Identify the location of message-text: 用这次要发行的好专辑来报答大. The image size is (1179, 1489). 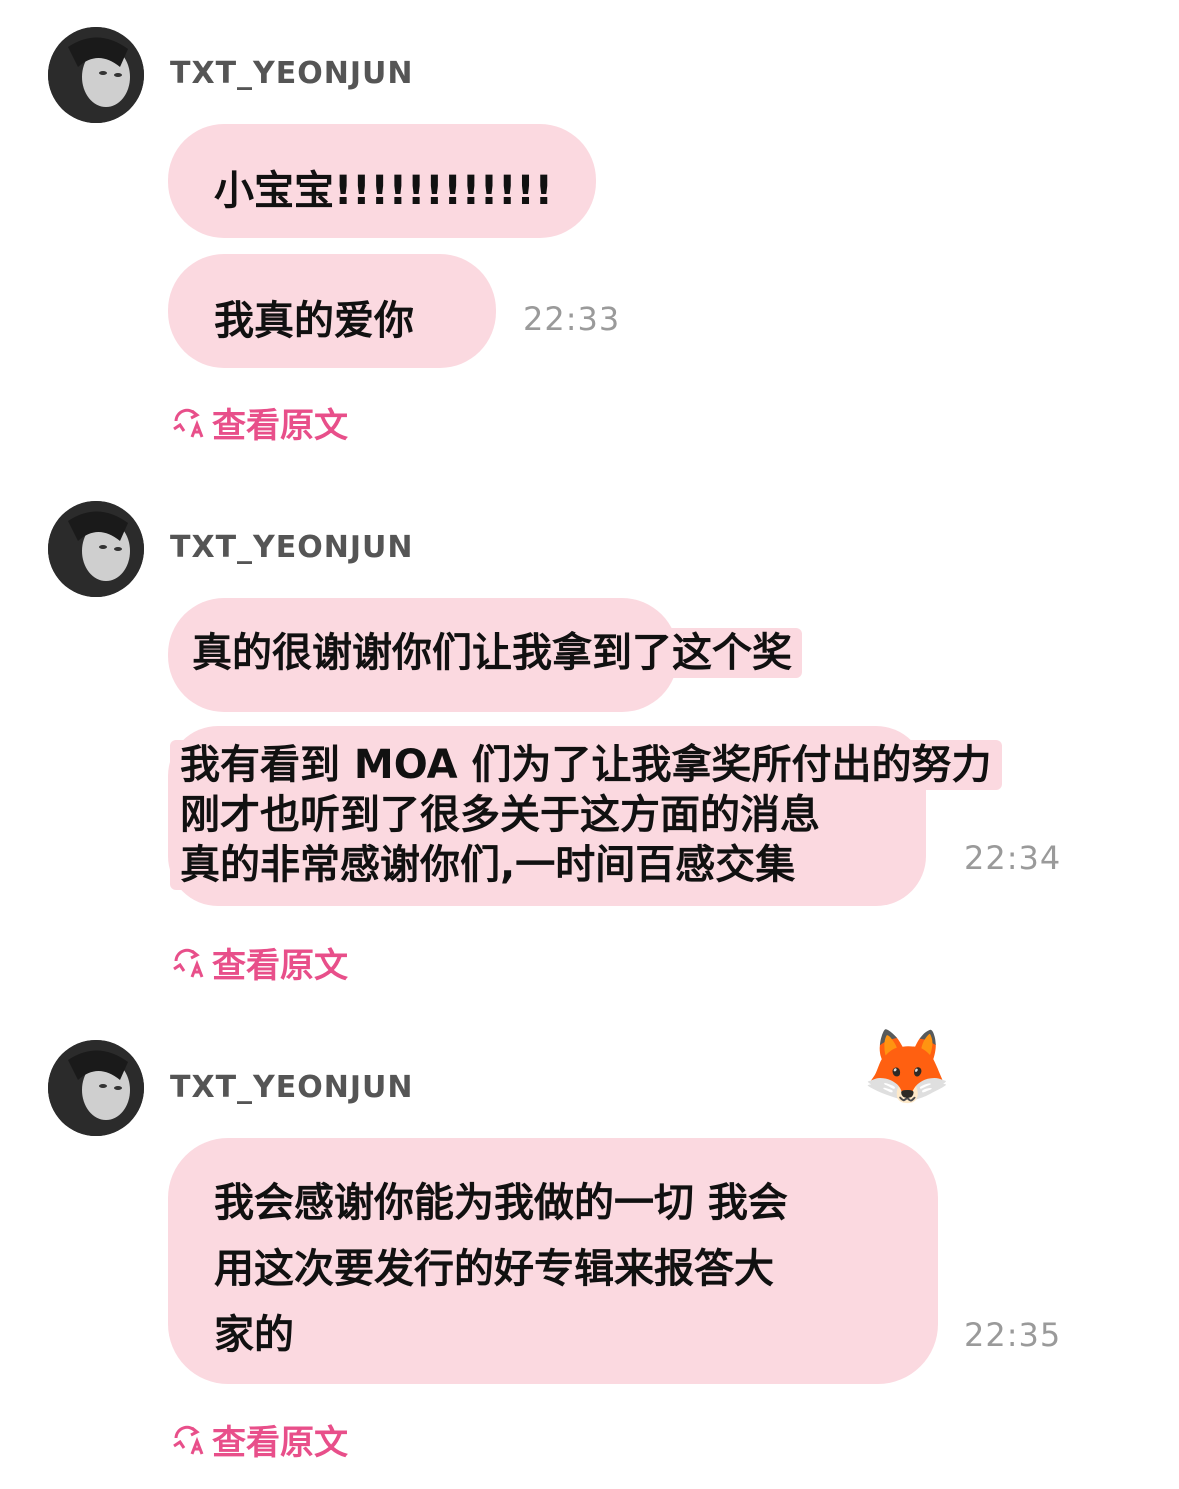
(494, 1269).